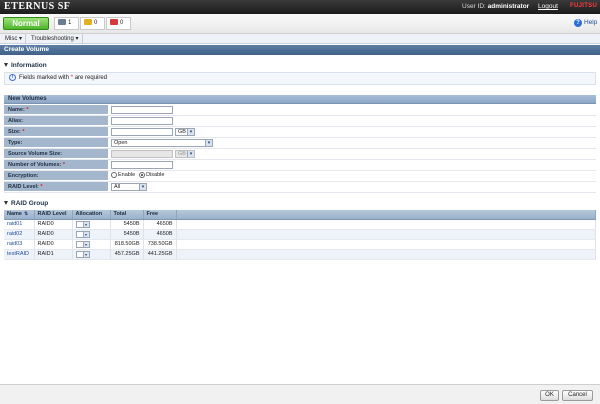 The height and width of the screenshot is (404, 600). What do you see at coordinates (300, 244) in the screenshot?
I see `table-row: raid03 RAID0 ▾ 818.50GB 738.50GB` at bounding box center [300, 244].